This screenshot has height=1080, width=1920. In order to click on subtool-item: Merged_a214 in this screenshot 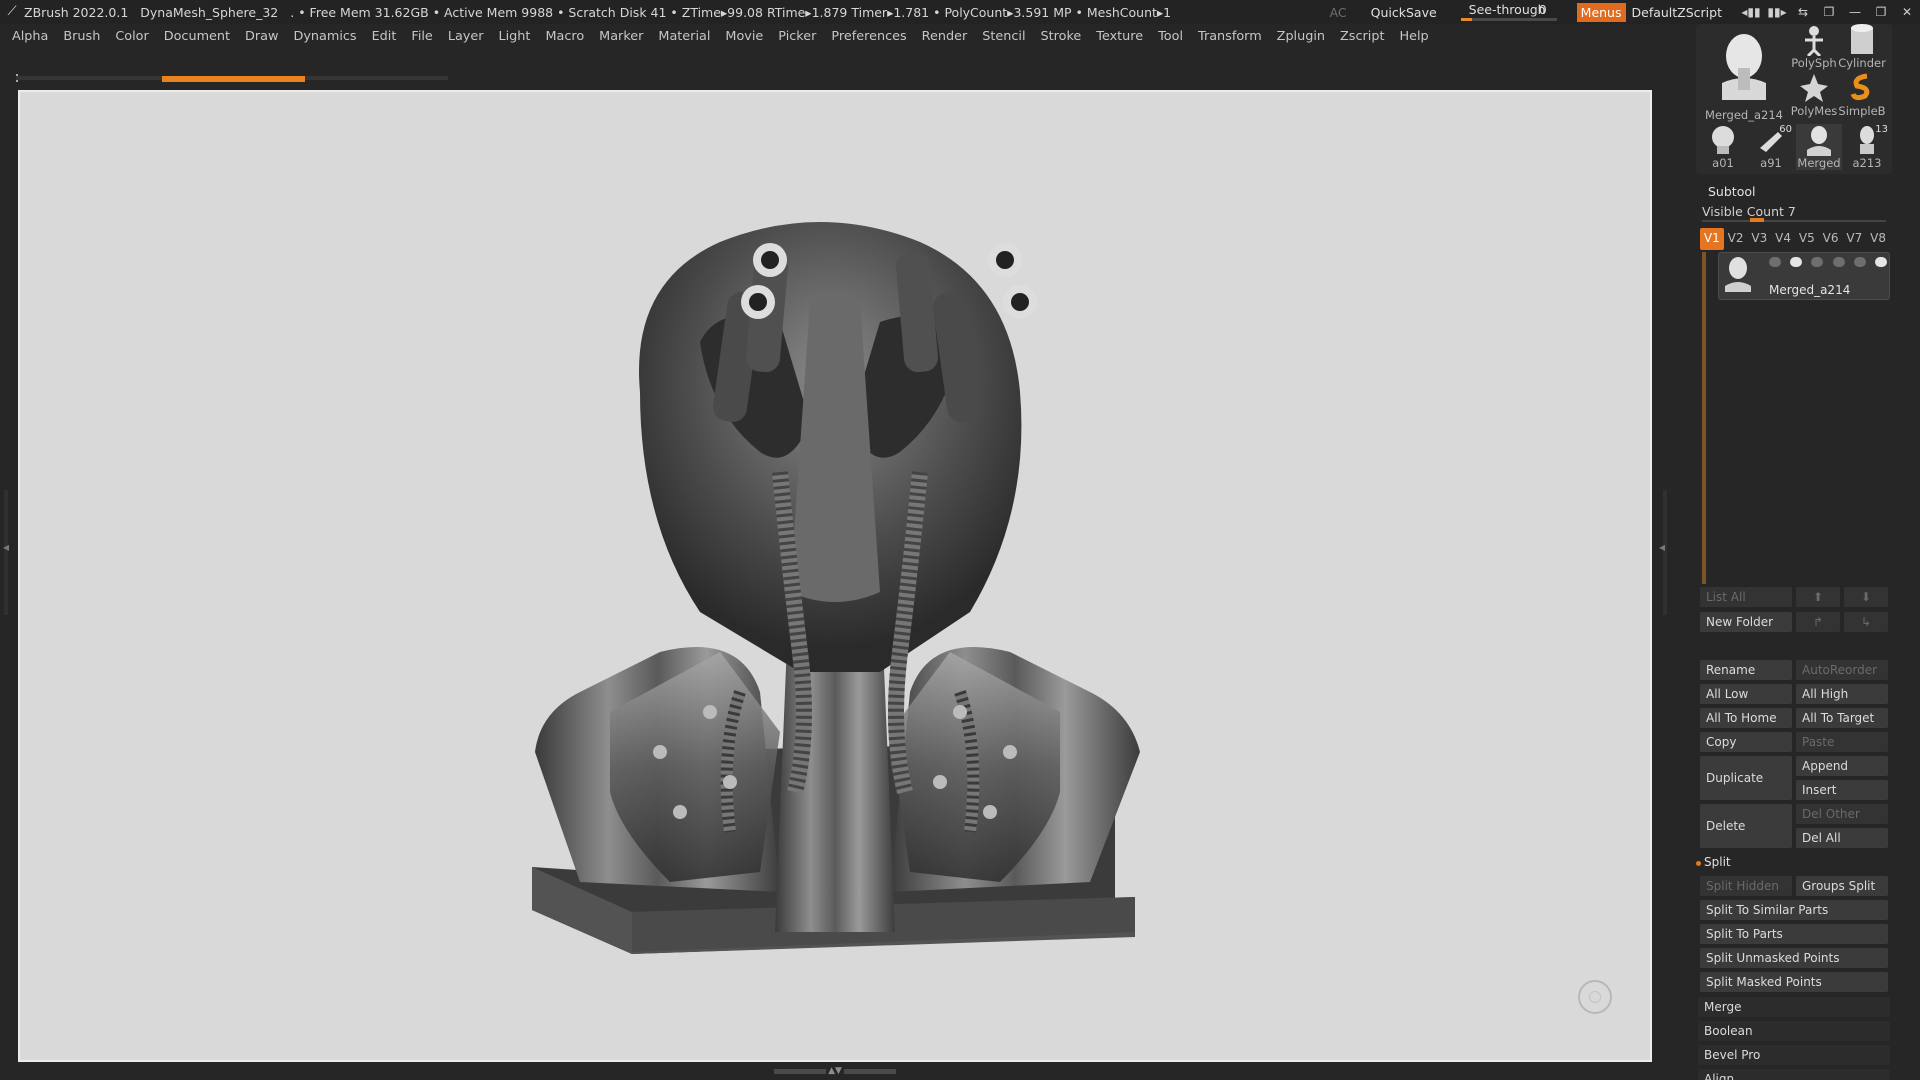, I will do `click(1804, 276)`.